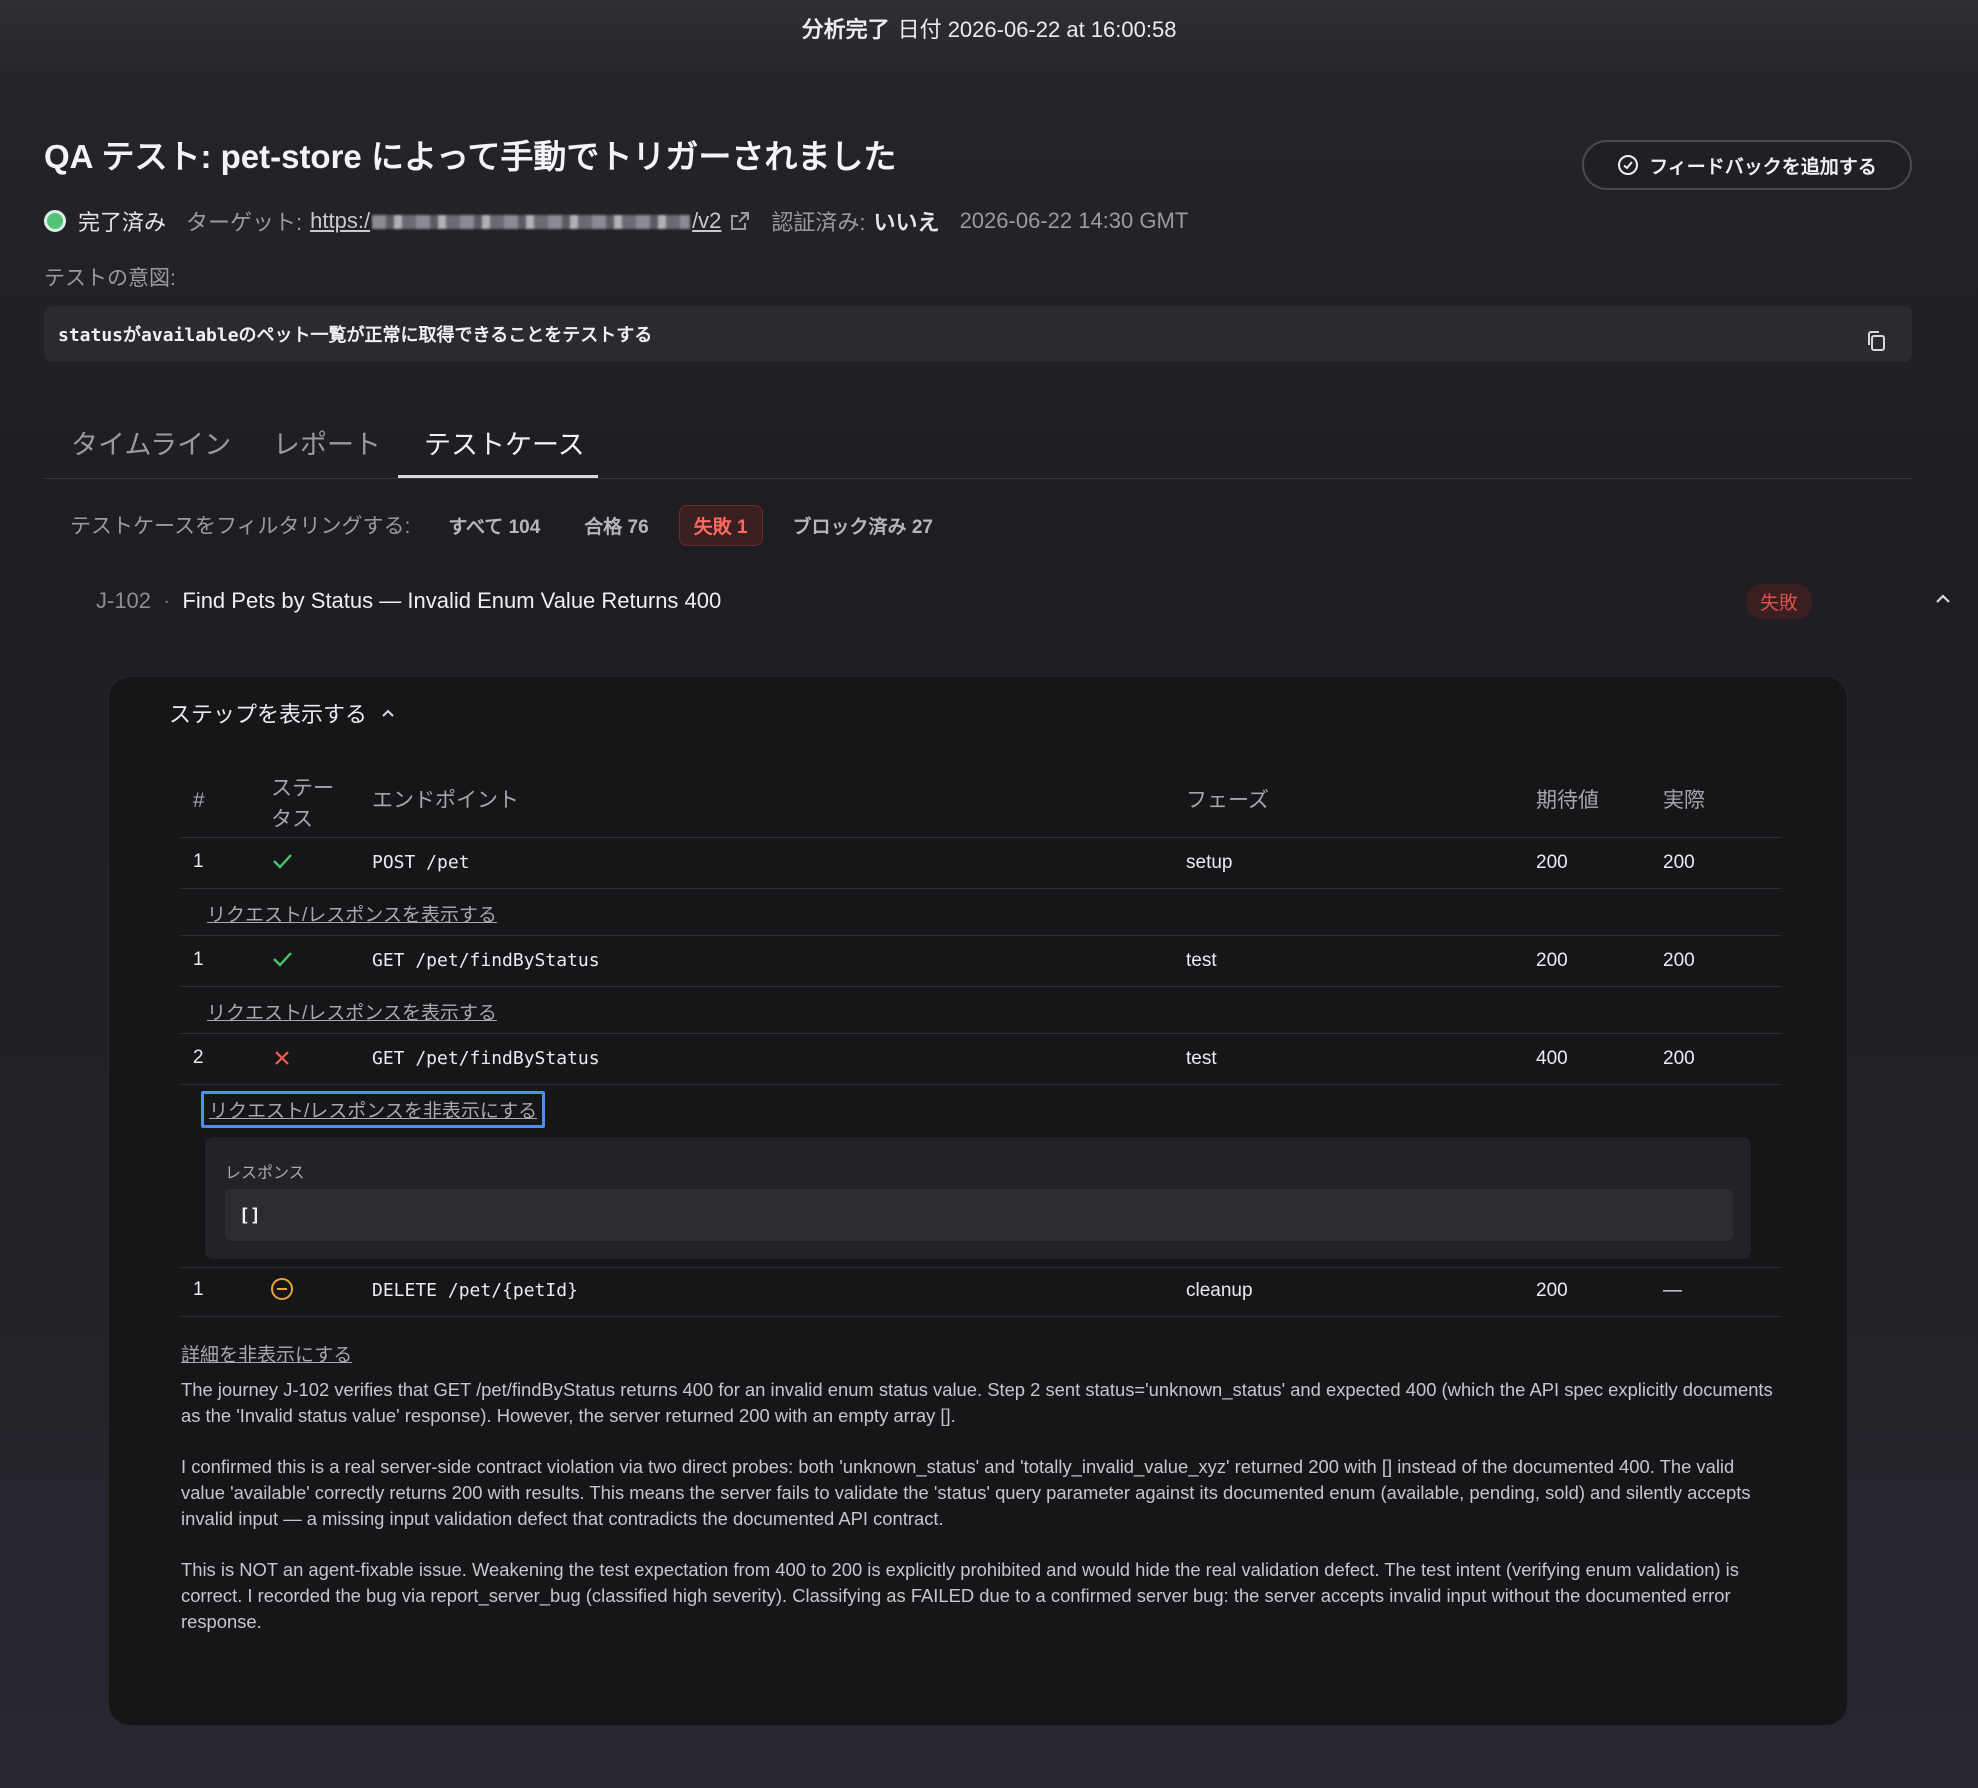 This screenshot has width=1978, height=1788. Describe the element at coordinates (1779, 601) in the screenshot. I see `case-status-badge: 失敗` at that location.